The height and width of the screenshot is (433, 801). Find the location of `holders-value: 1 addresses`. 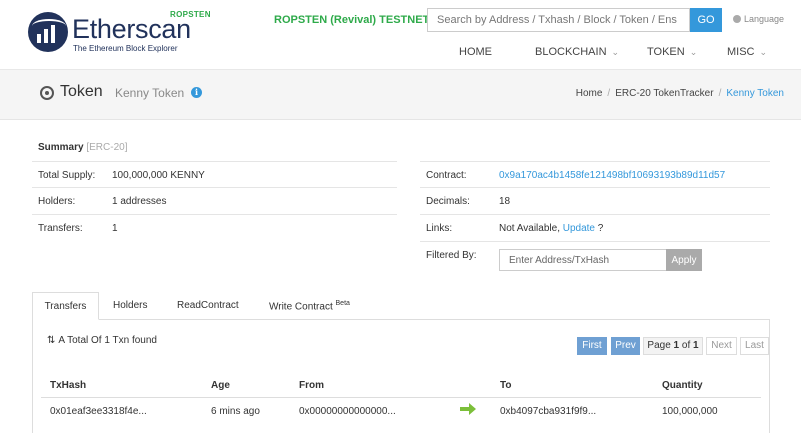

holders-value: 1 addresses is located at coordinates (139, 201).